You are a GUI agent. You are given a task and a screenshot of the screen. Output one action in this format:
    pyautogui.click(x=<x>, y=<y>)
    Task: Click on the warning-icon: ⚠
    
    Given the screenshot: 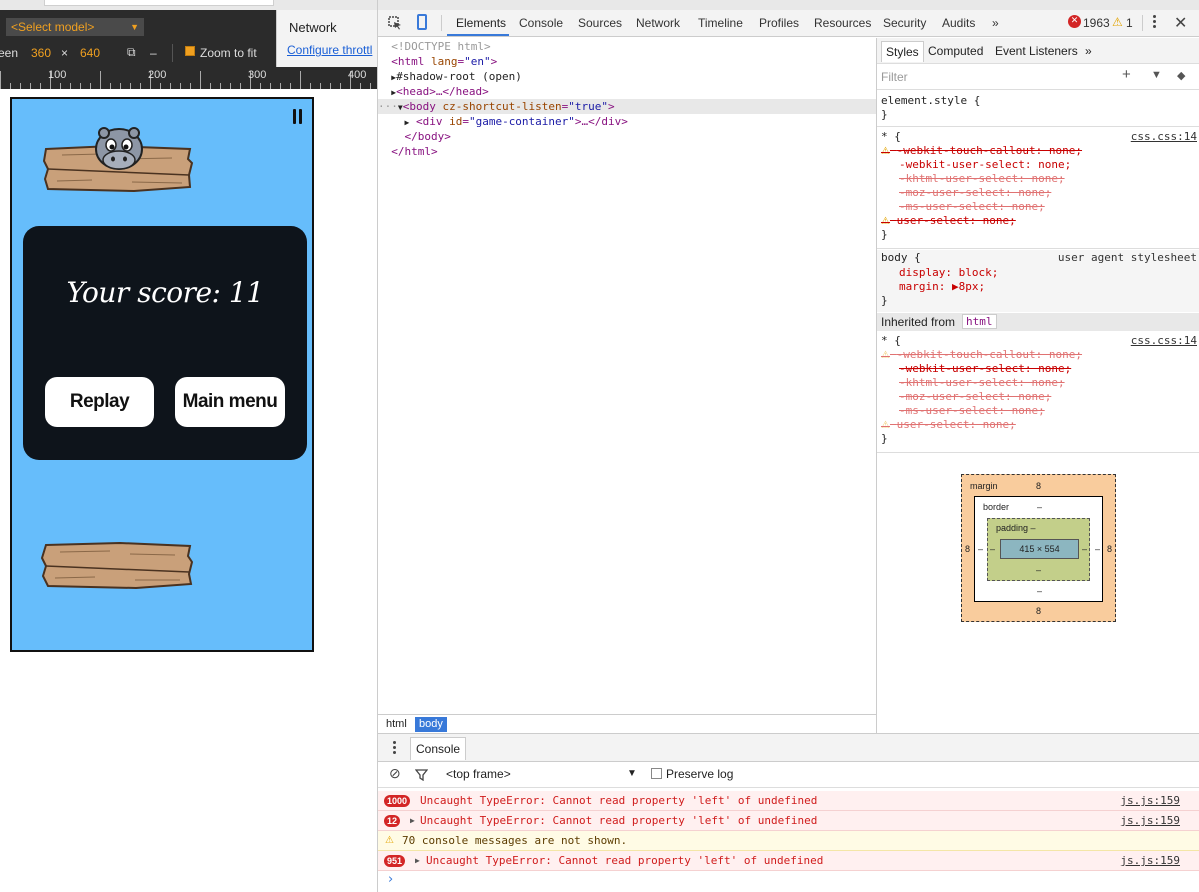 What is the action you would take?
    pyautogui.click(x=1117, y=22)
    